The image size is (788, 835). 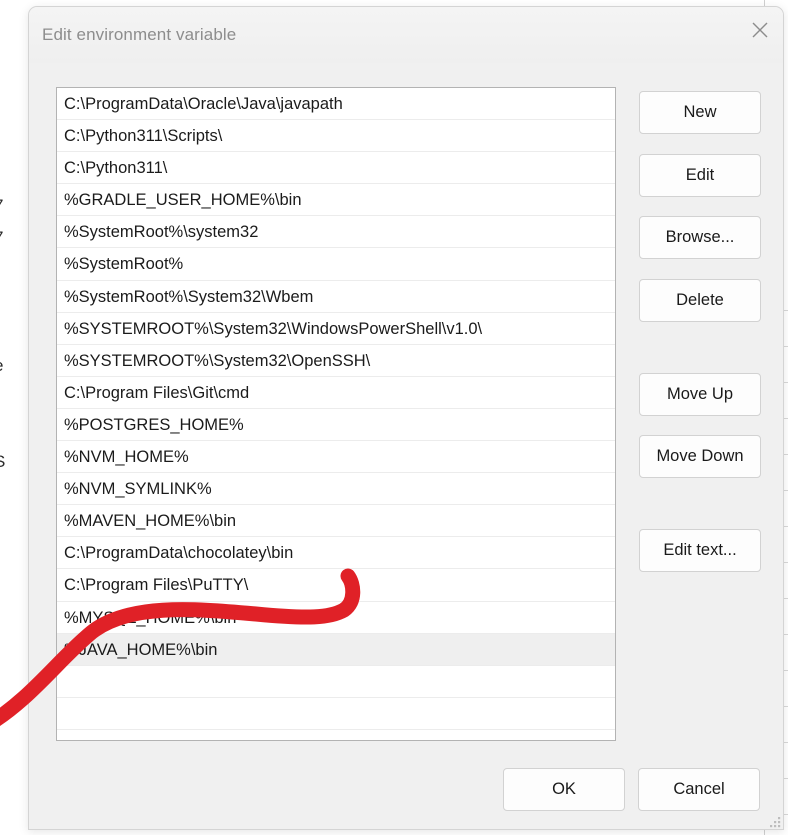 I want to click on list-item: %SystemRoot%, so click(x=336, y=264).